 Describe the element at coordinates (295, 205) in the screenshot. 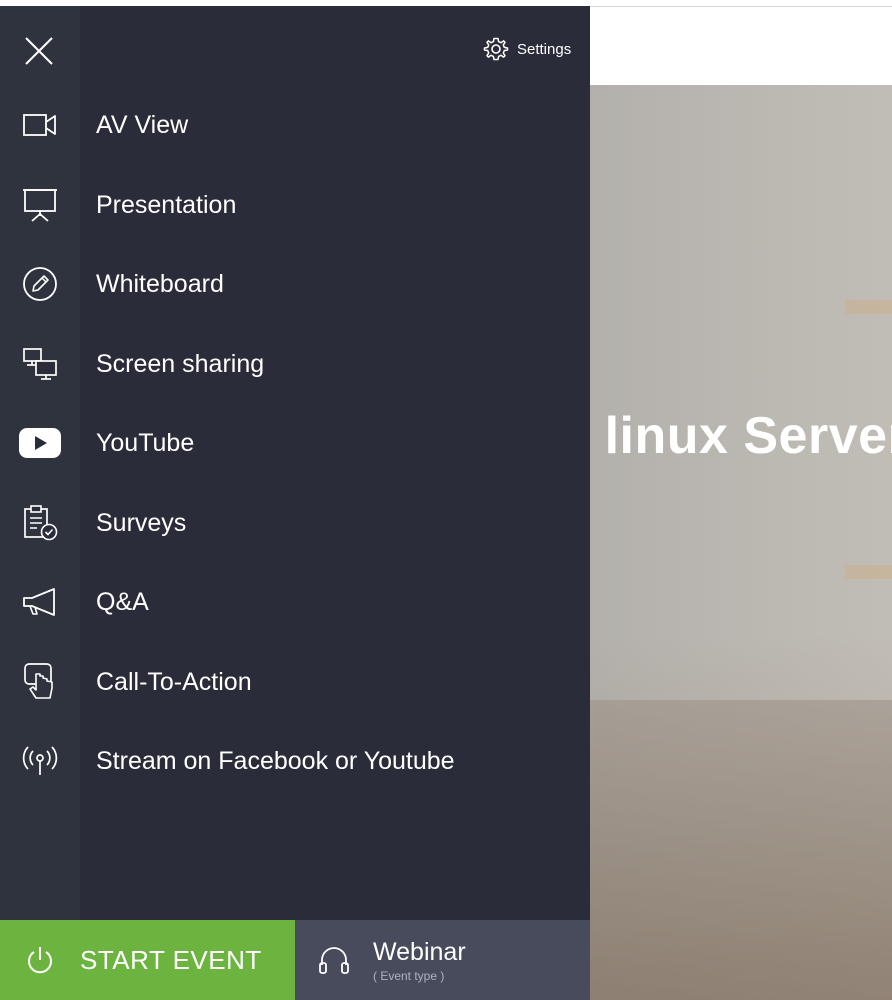

I see `menu-item-presentation: Presentation` at that location.